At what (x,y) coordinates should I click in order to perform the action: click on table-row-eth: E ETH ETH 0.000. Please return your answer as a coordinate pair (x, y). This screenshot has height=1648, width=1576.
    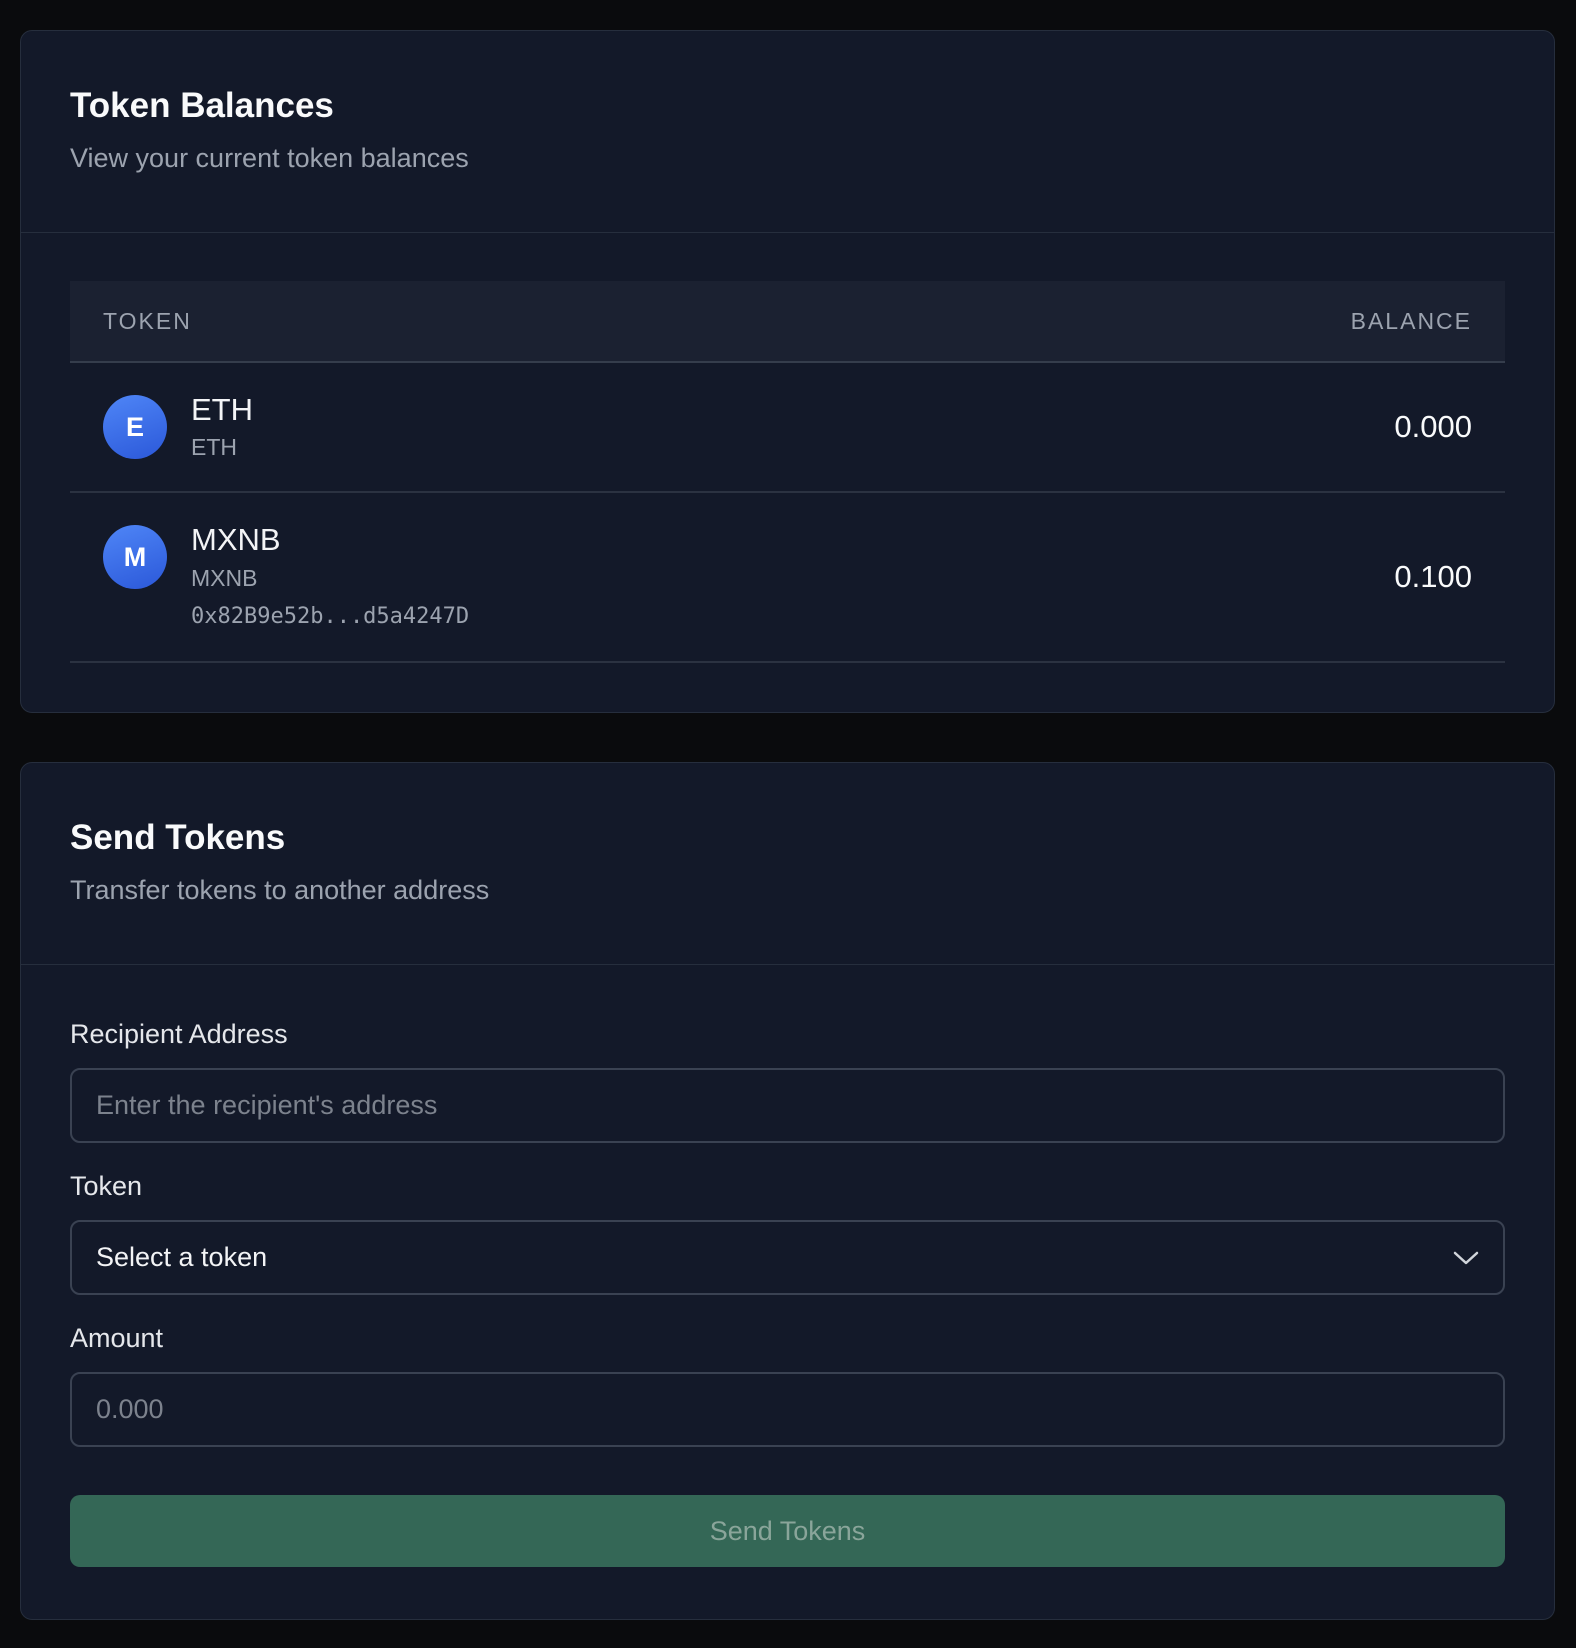
    Looking at the image, I should click on (787, 428).